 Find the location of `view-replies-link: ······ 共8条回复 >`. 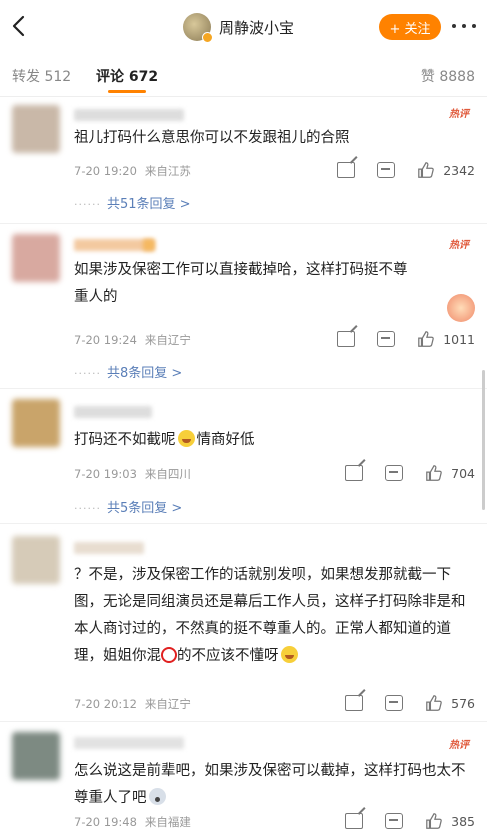

view-replies-link: ······ 共8条回复 > is located at coordinates (128, 371).